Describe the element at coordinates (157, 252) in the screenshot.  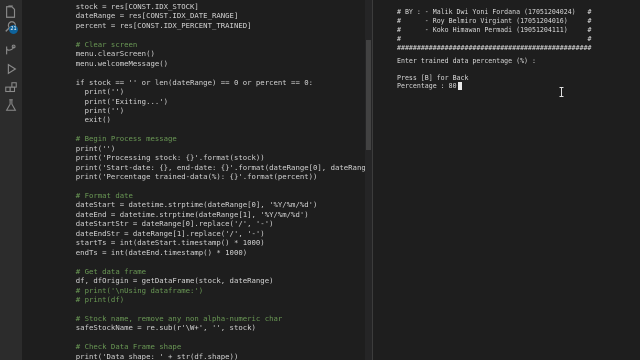
I see `code-text: endTs = int(dateEnd.timestamp() * 1000)` at that location.